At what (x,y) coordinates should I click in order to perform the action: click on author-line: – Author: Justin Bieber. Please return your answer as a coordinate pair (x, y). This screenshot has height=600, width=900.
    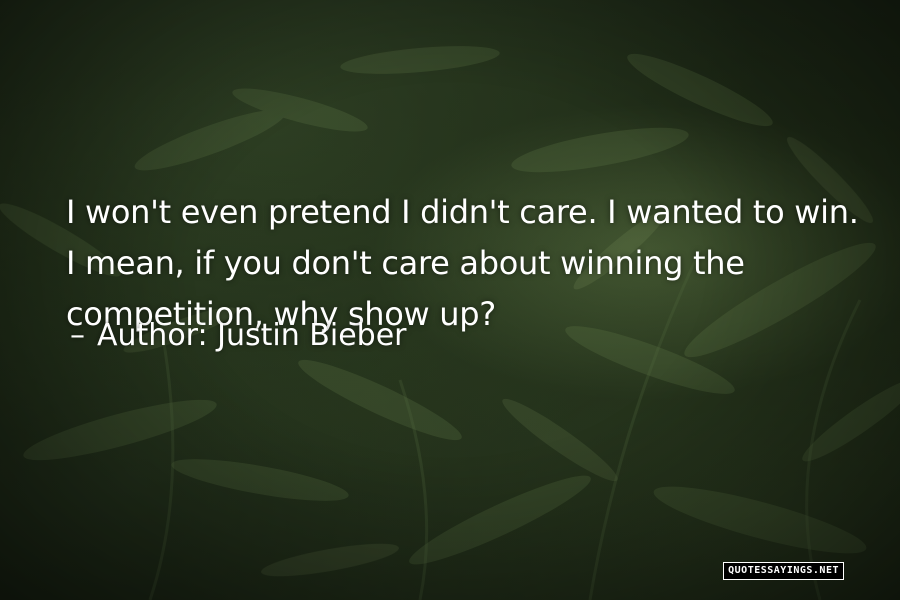
    Looking at the image, I should click on (238, 336).